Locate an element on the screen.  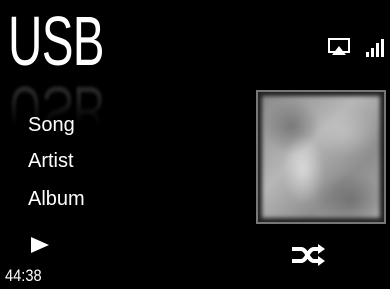
album-art-image is located at coordinates (321, 157).